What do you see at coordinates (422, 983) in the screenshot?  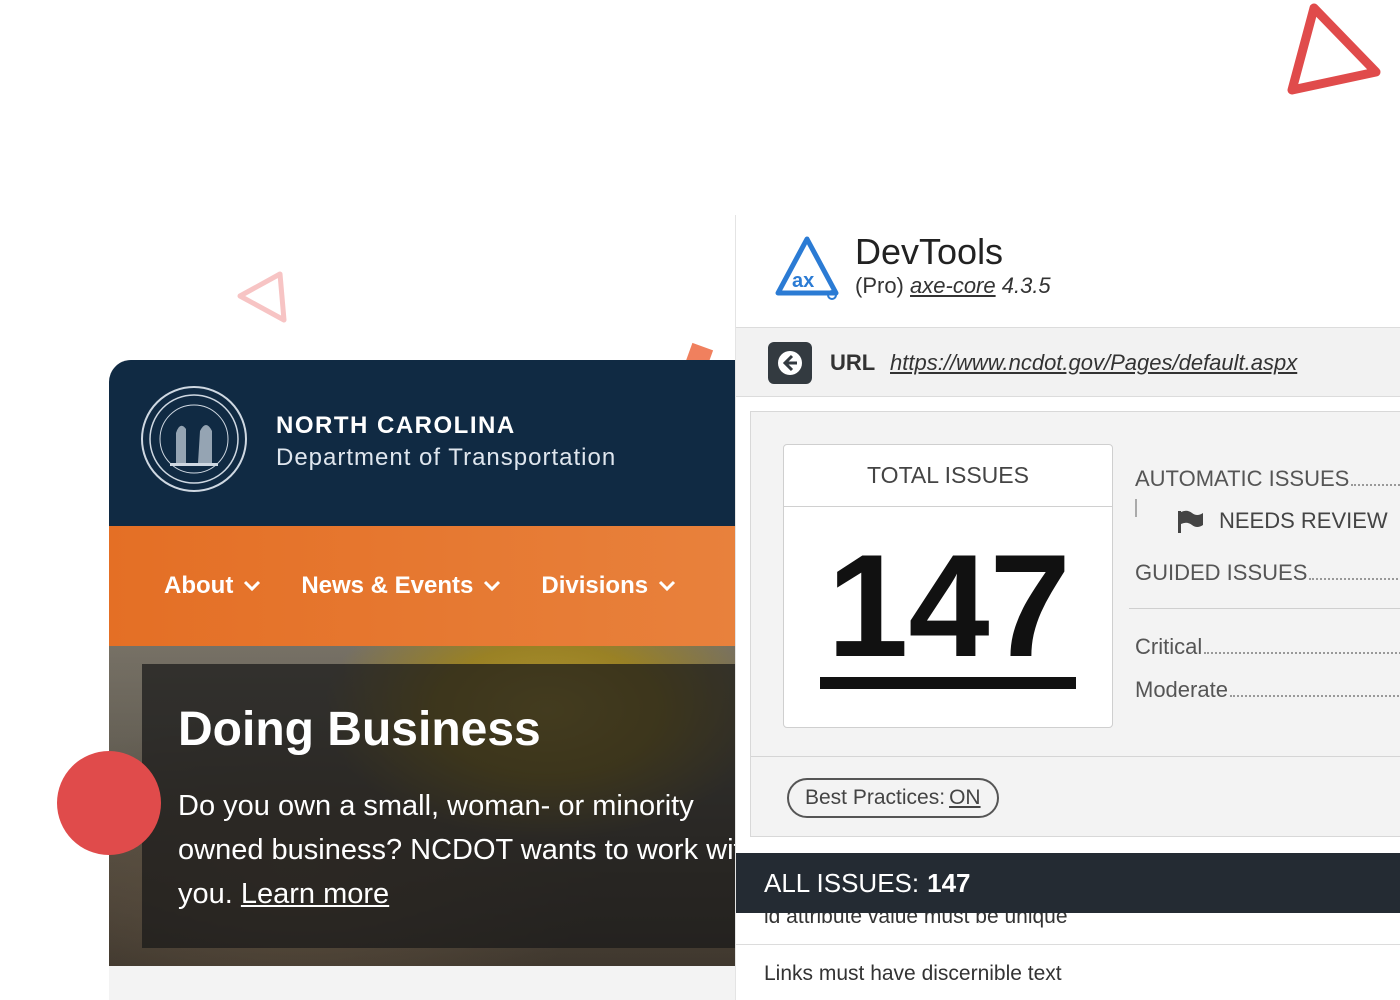 I see `site-bottom-strip` at bounding box center [422, 983].